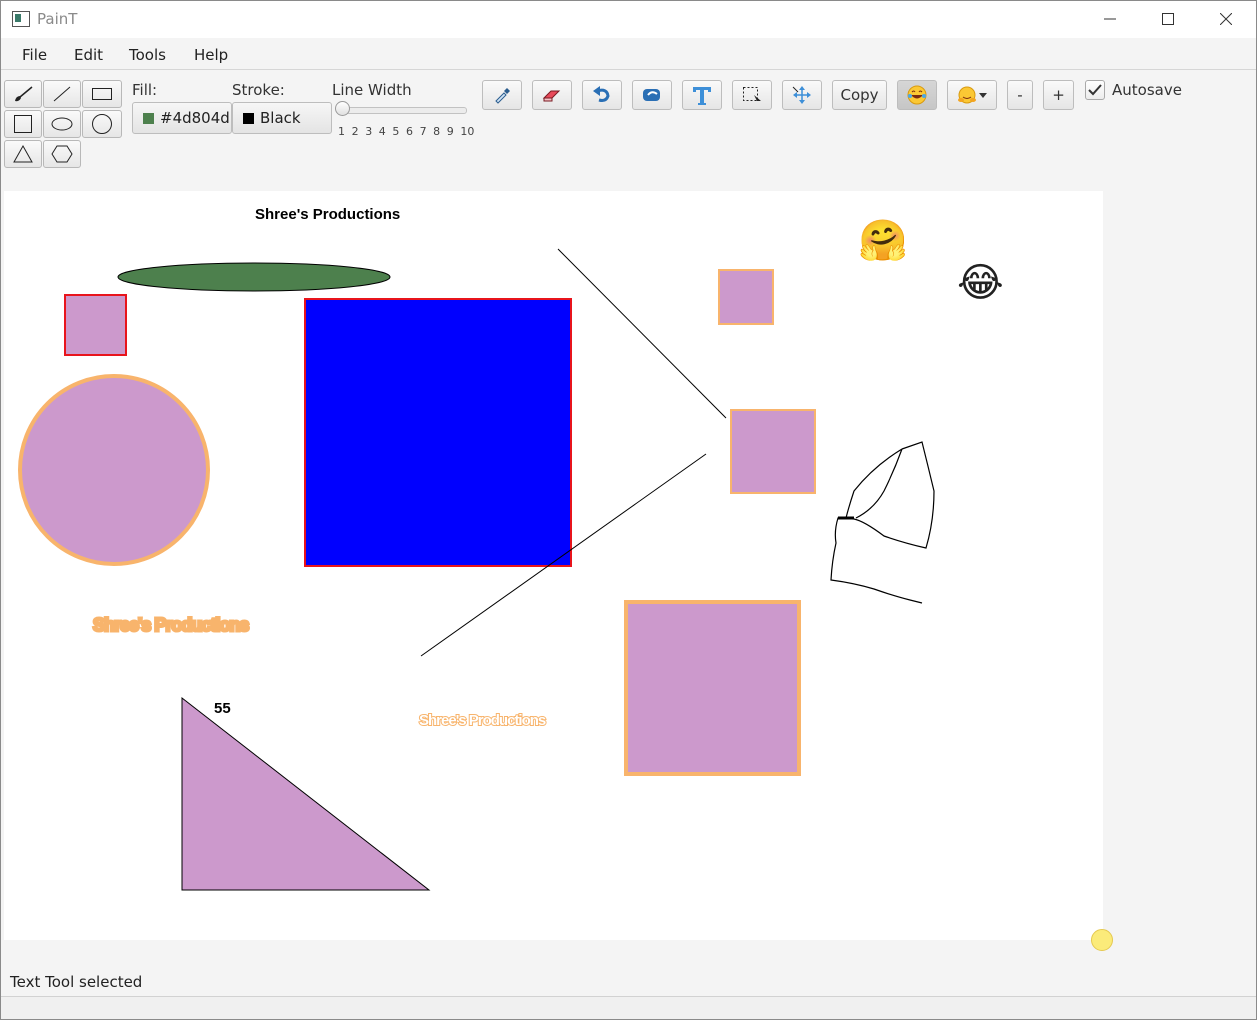  I want to click on menu-bar: File Edit Tools Help, so click(628, 54).